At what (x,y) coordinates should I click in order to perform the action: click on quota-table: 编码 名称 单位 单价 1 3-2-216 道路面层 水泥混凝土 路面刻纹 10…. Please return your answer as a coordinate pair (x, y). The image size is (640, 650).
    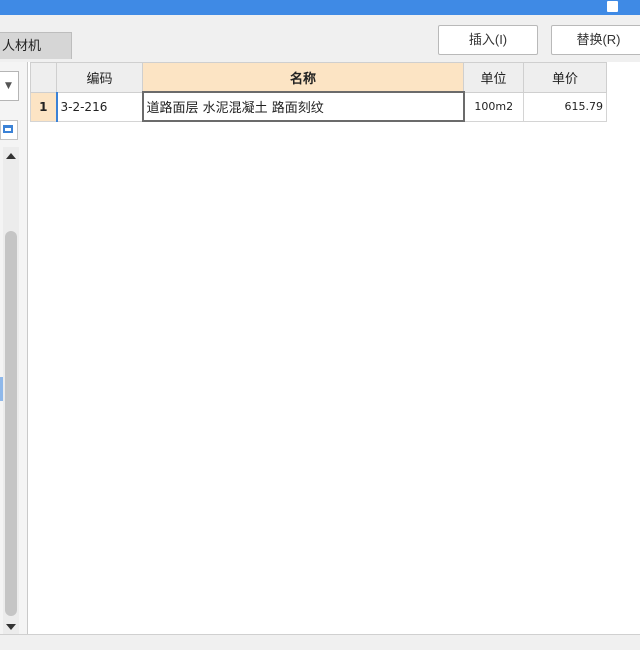
    Looking at the image, I should click on (318, 92).